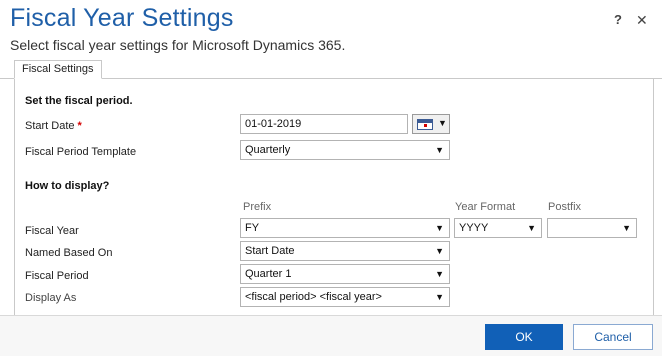  I want to click on calendar-icon, so click(425, 124).